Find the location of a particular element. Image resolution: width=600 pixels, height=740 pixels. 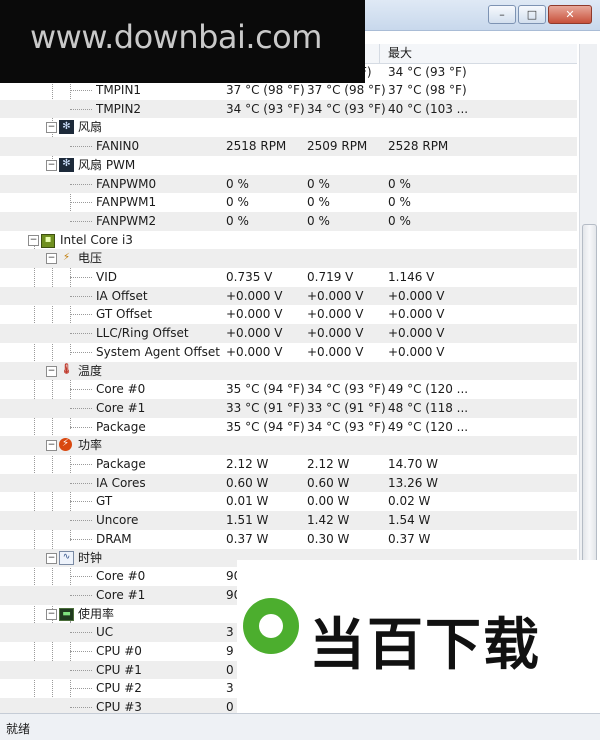

sensor-label: Core #1 is located at coordinates (121, 594).